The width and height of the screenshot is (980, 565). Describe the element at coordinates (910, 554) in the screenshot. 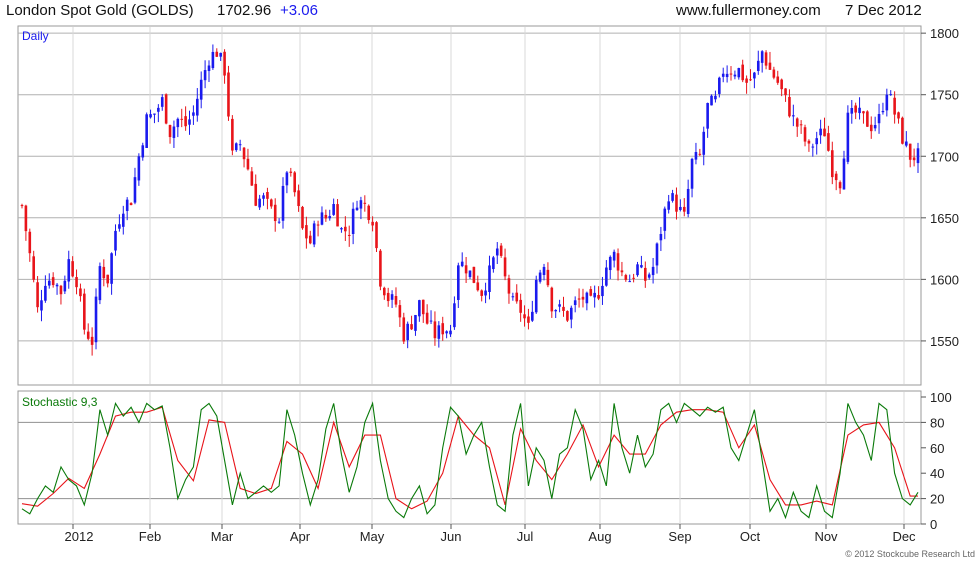

I see `copyright: © 2012 Stockcube Research Ltd` at that location.